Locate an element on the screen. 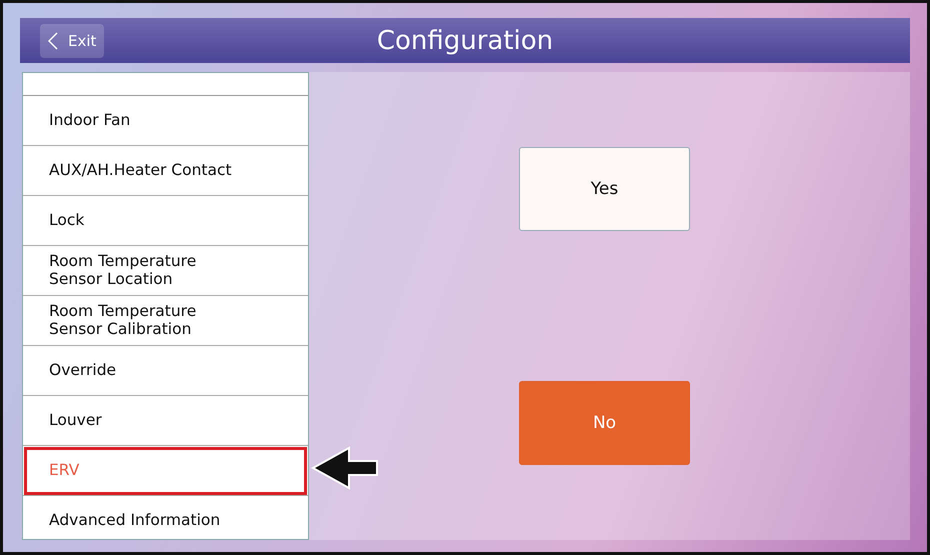  list-item: AUX/AH.Heater Contact is located at coordinates (165, 171).